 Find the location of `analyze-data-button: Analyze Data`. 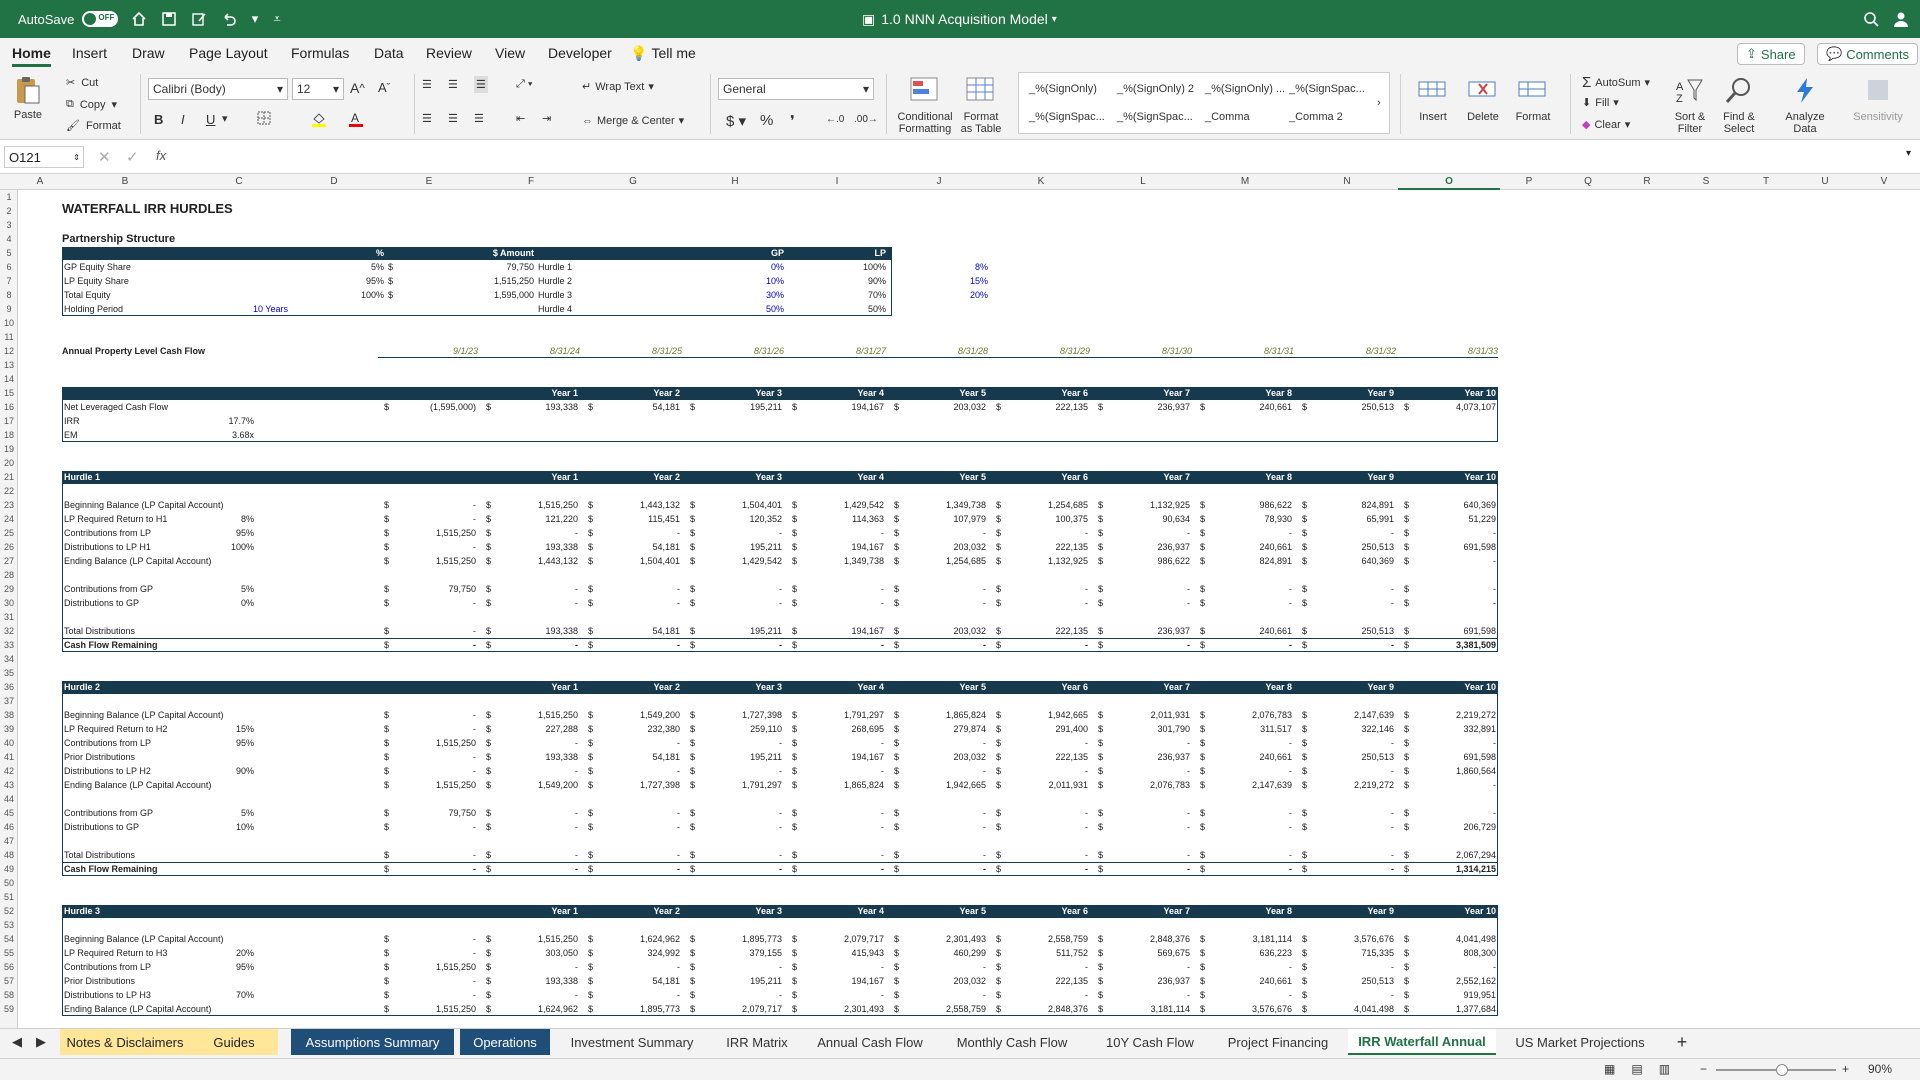

analyze-data-button: Analyze Data is located at coordinates (1805, 105).